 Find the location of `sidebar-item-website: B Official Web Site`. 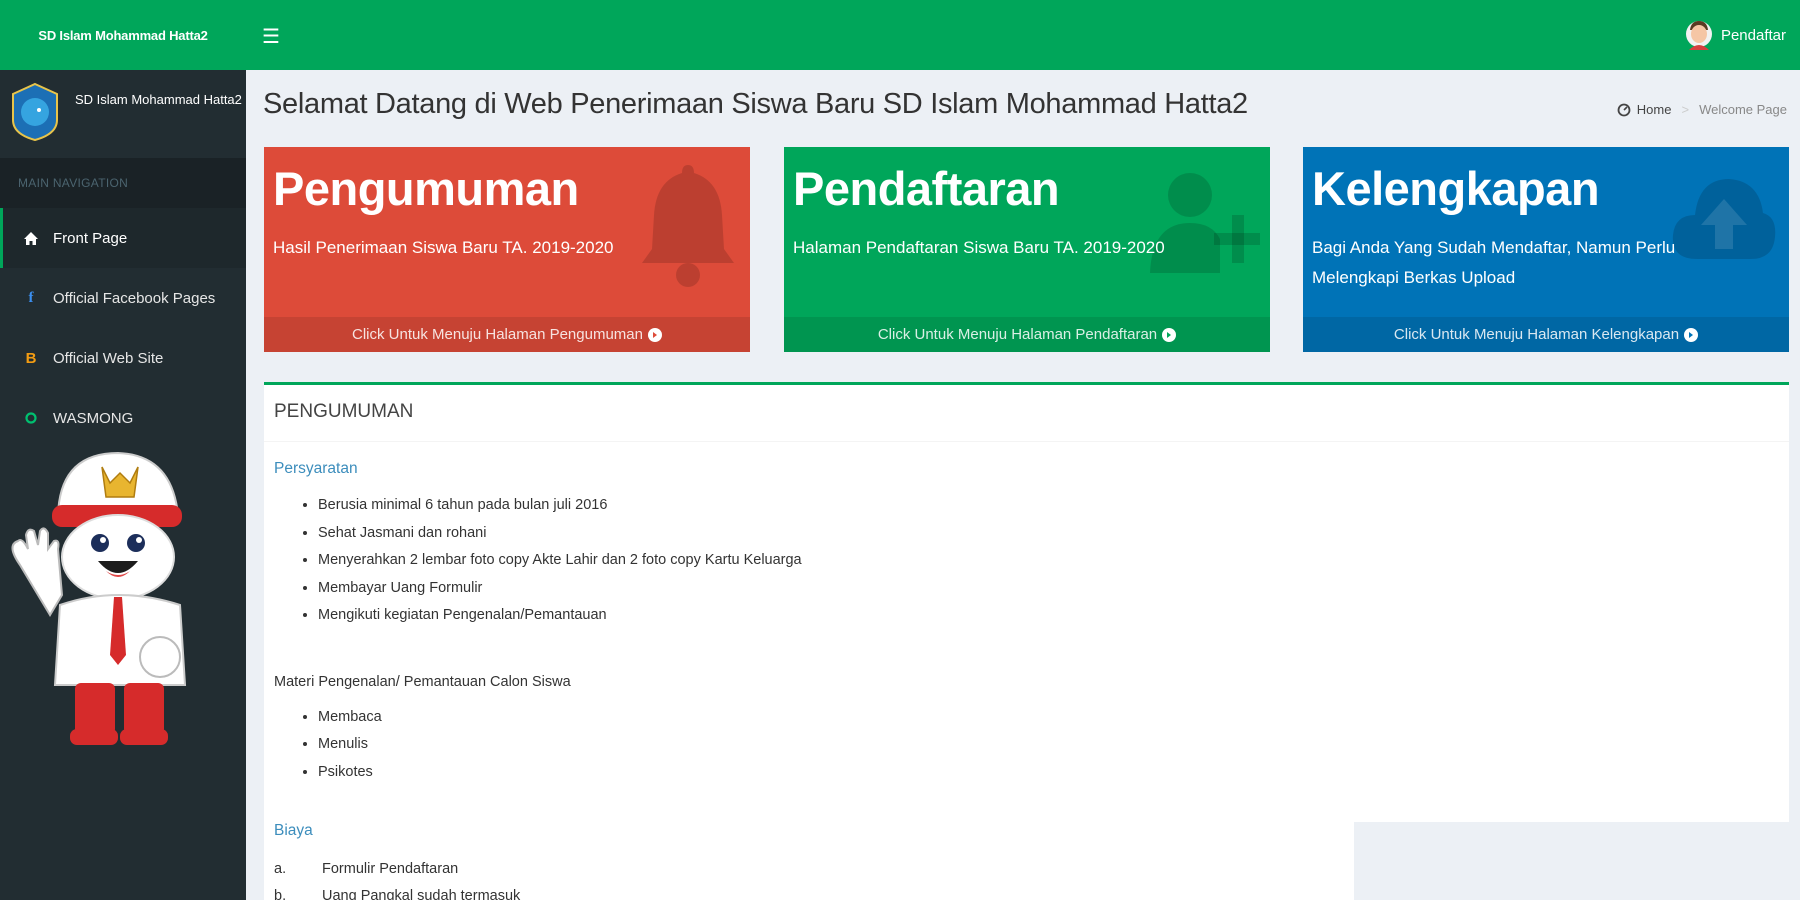

sidebar-item-website: B Official Web Site is located at coordinates (123, 358).